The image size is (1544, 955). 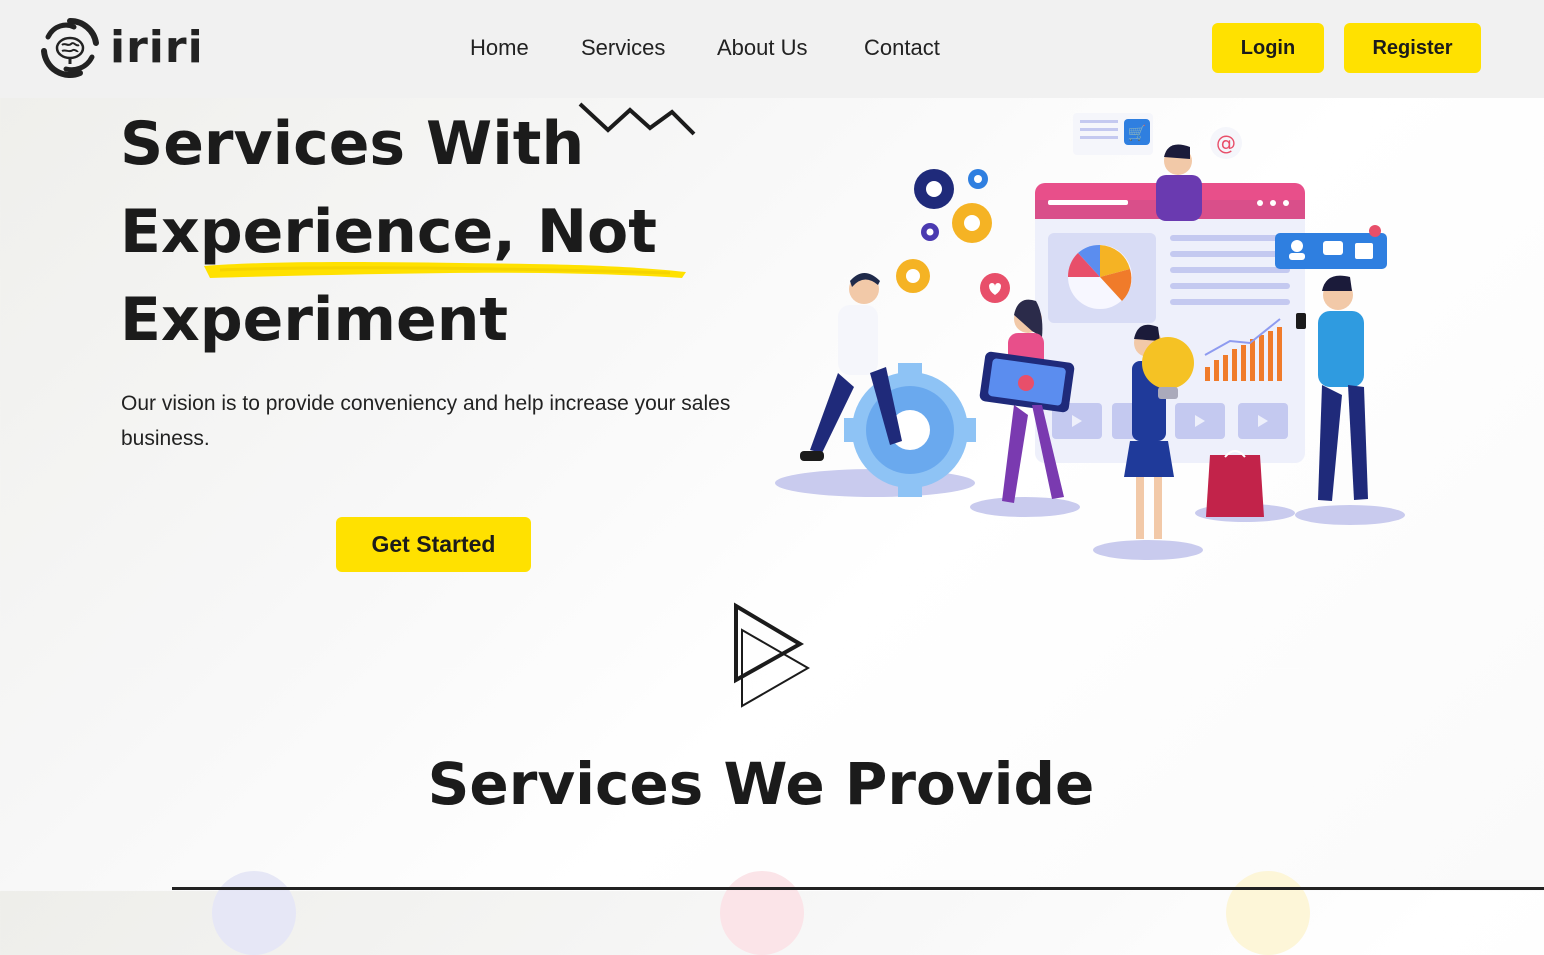 I want to click on register-button: Register, so click(x=1412, y=48).